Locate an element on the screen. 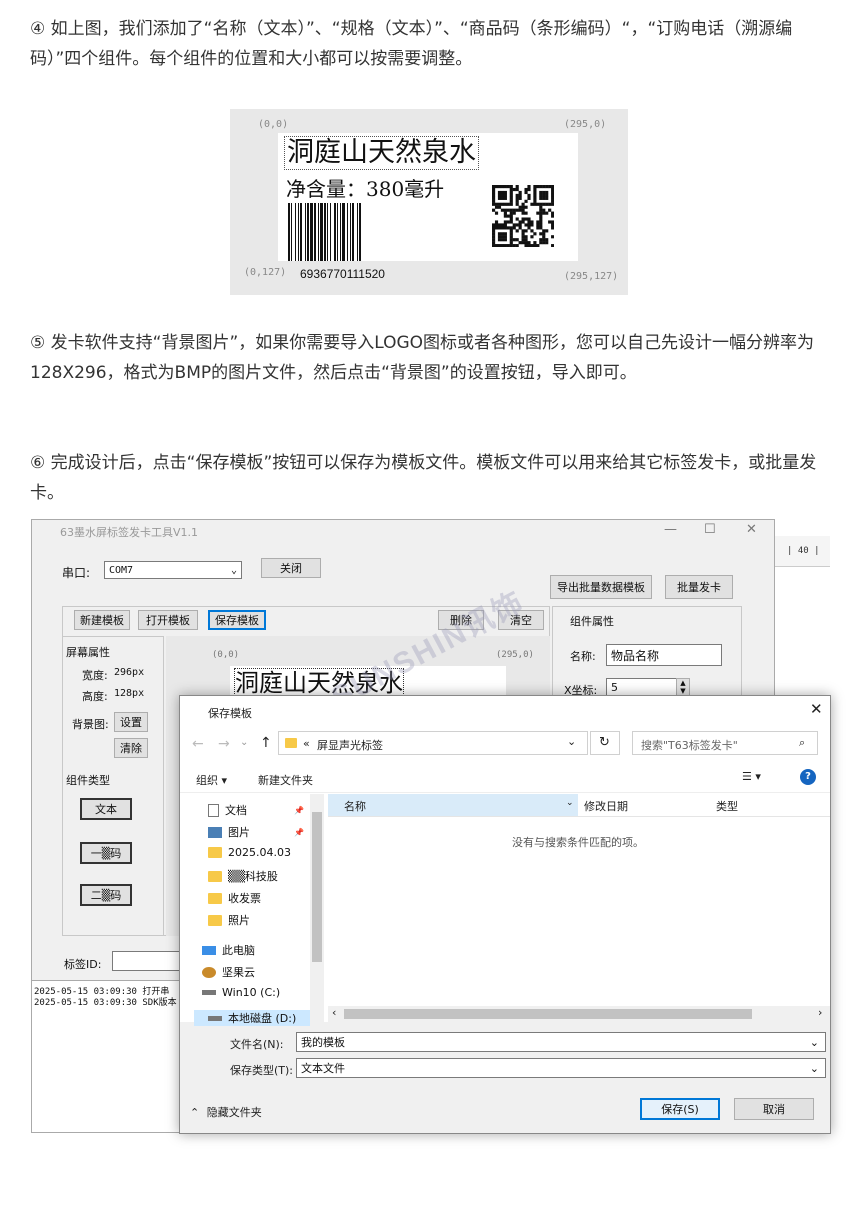 Image resolution: width=860 pixels, height=1208 pixels. port-value: COM7 is located at coordinates (121, 570).